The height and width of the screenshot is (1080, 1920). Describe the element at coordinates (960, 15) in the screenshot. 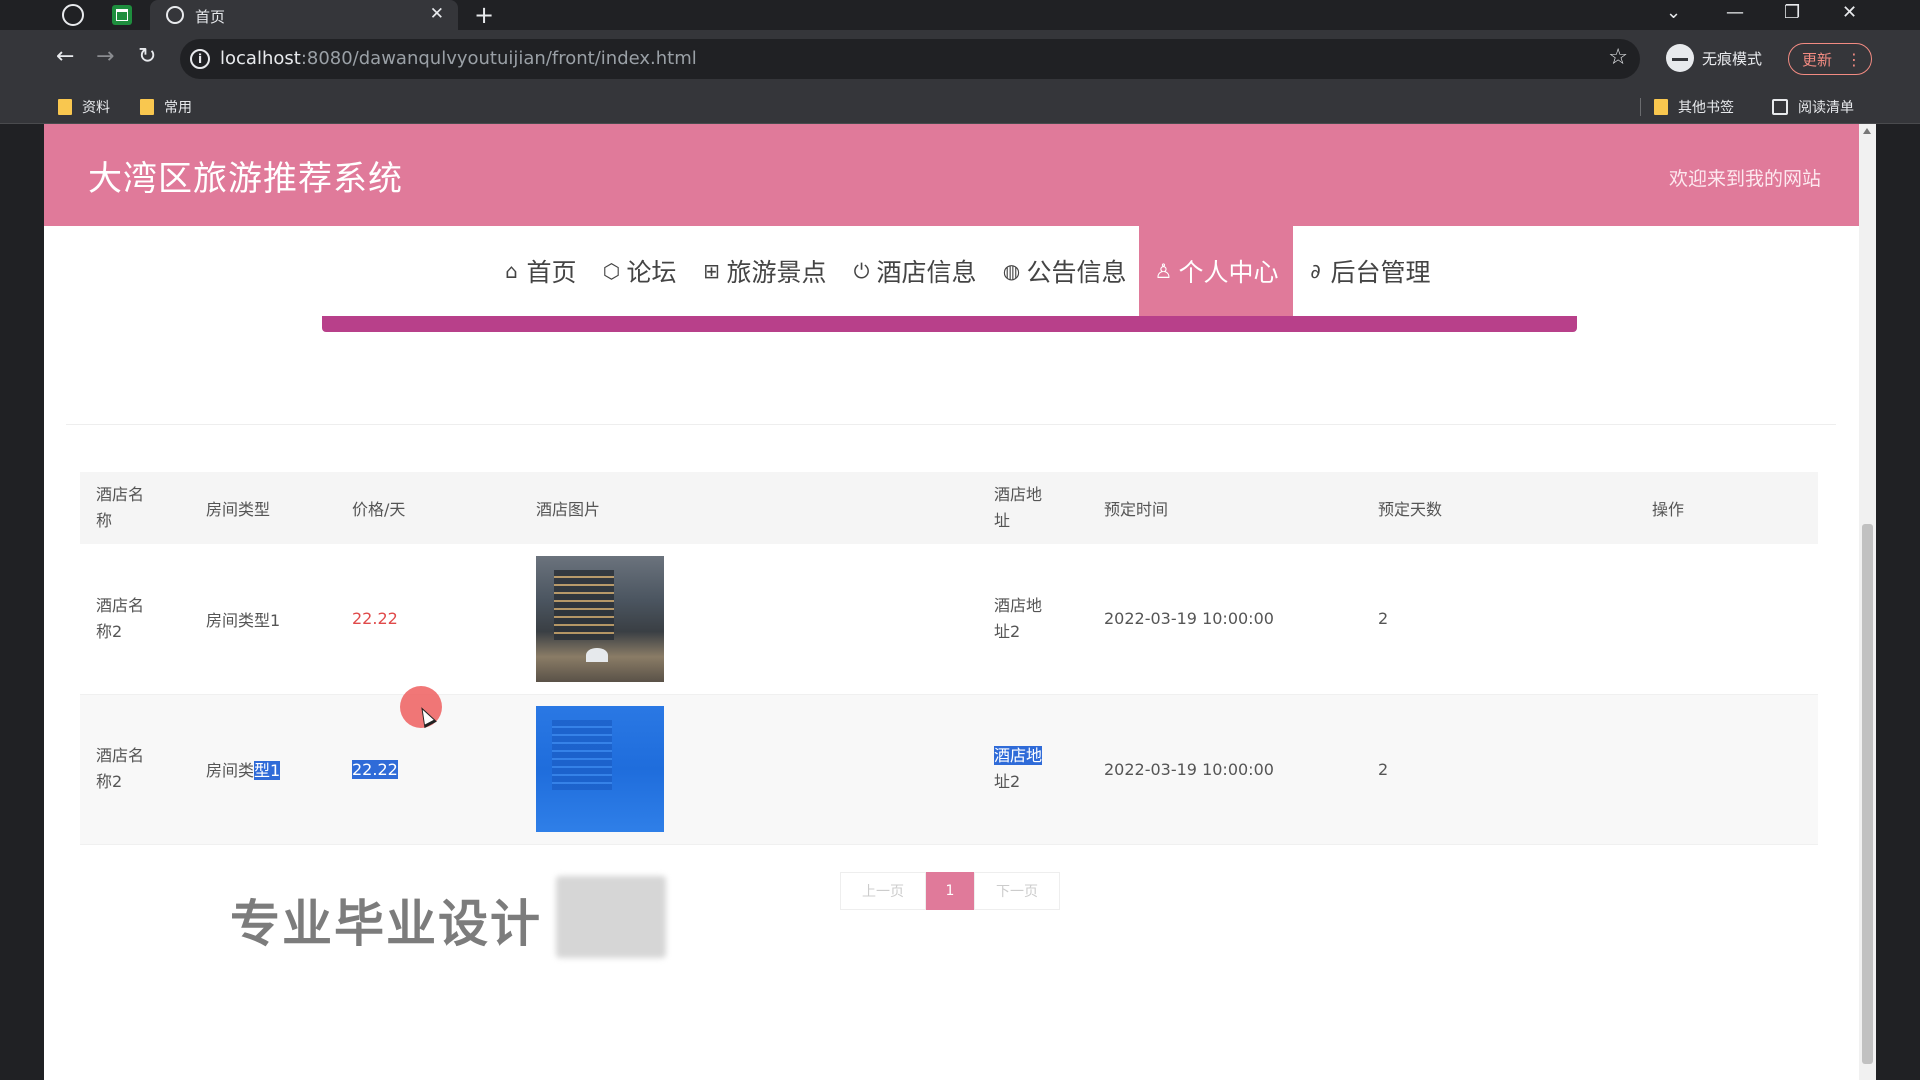

I see `browser-tab-strip: 首页 ✕ + ⌄ — ❐ ✕` at that location.